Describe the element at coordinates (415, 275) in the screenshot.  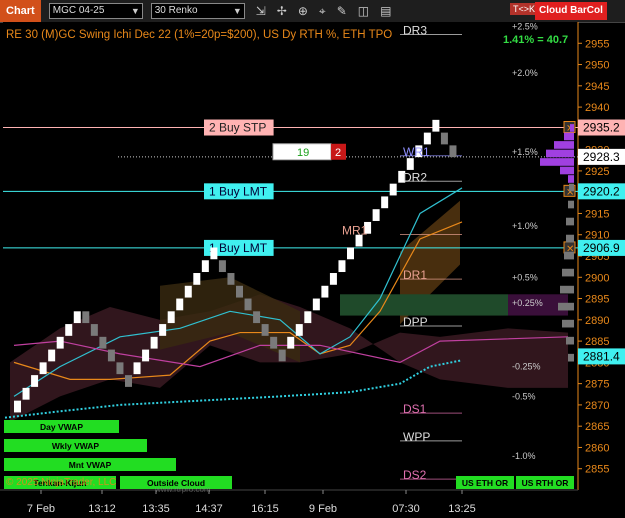
I see `pivot-label: DR1` at that location.